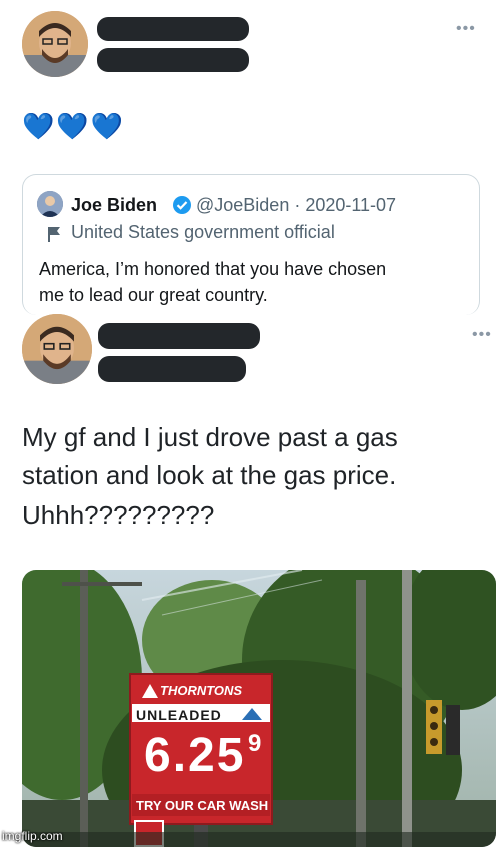  I want to click on verified-icon, so click(182, 207).